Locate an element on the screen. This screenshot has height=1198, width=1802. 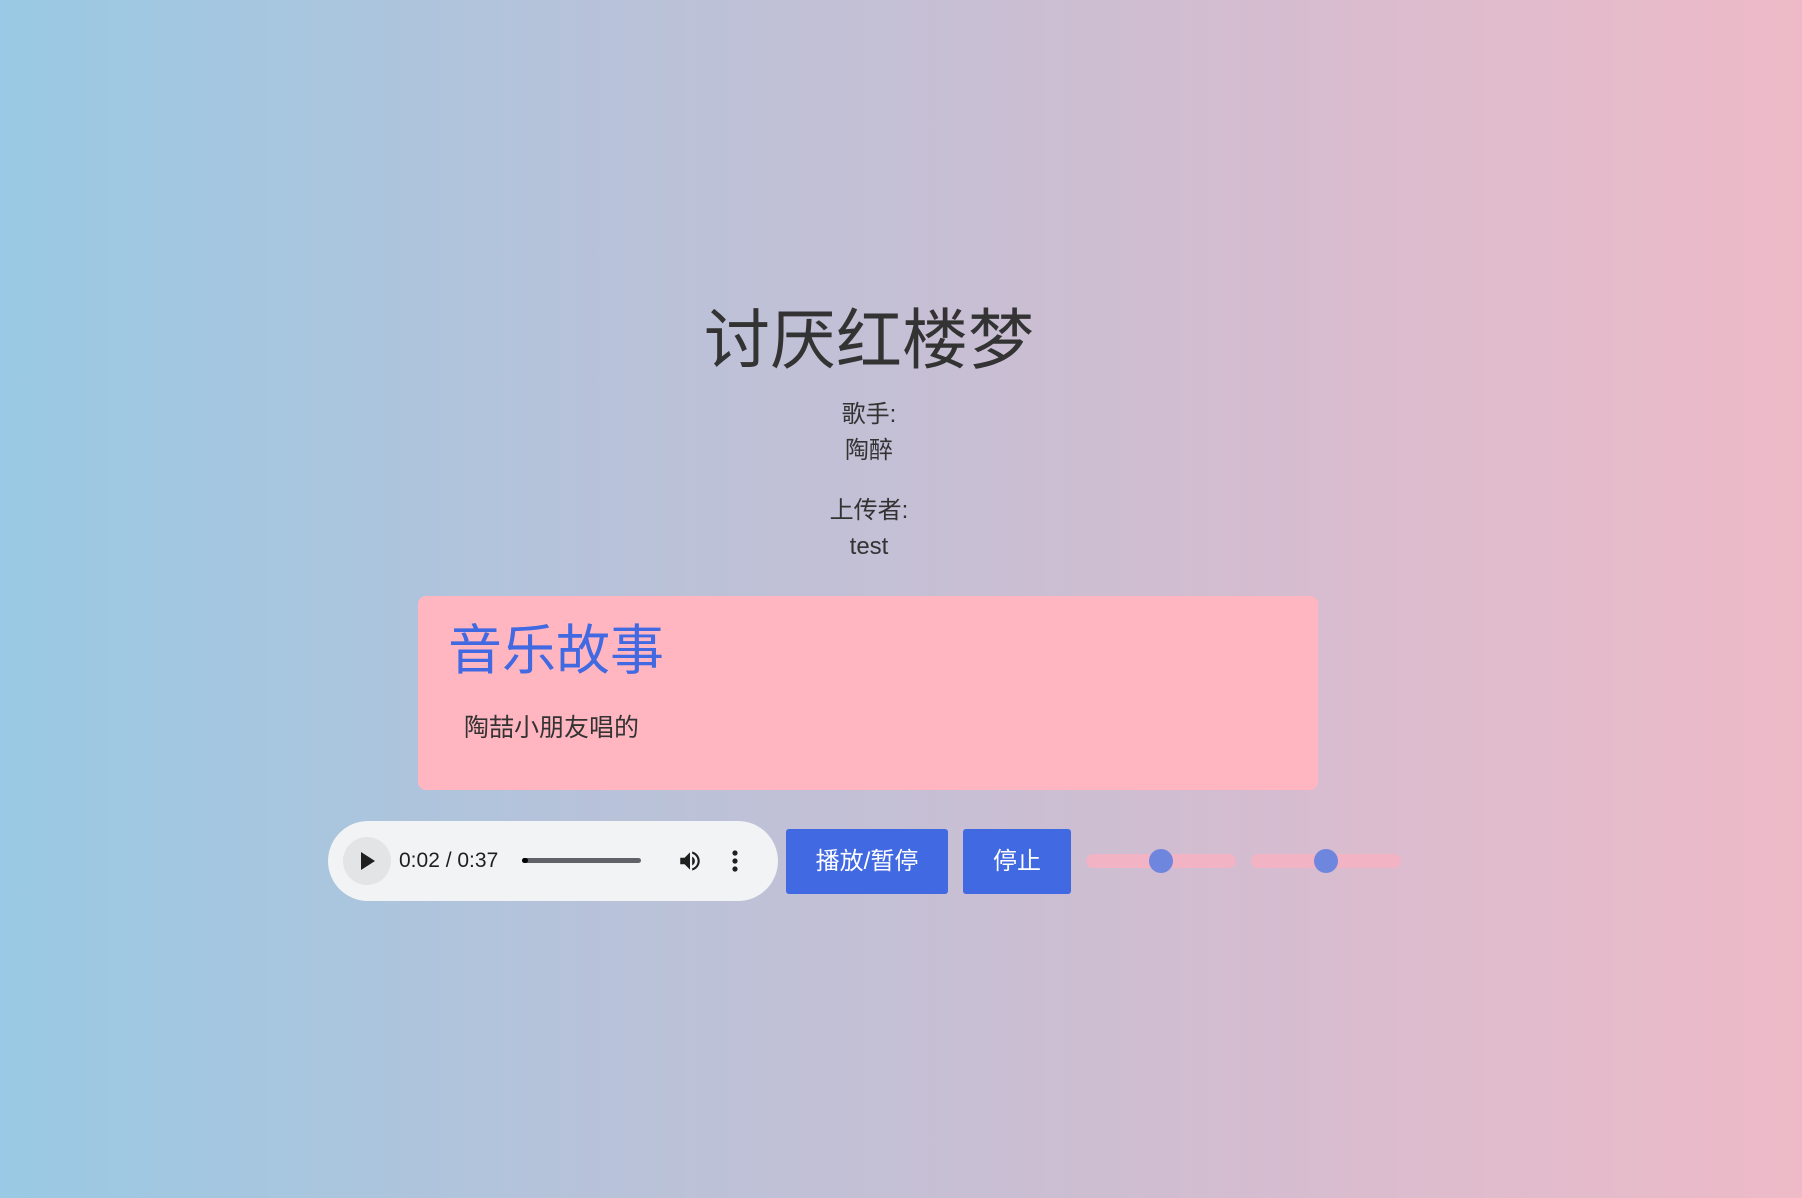
audio-player: 0:02 / 0:37 is located at coordinates (553, 861).